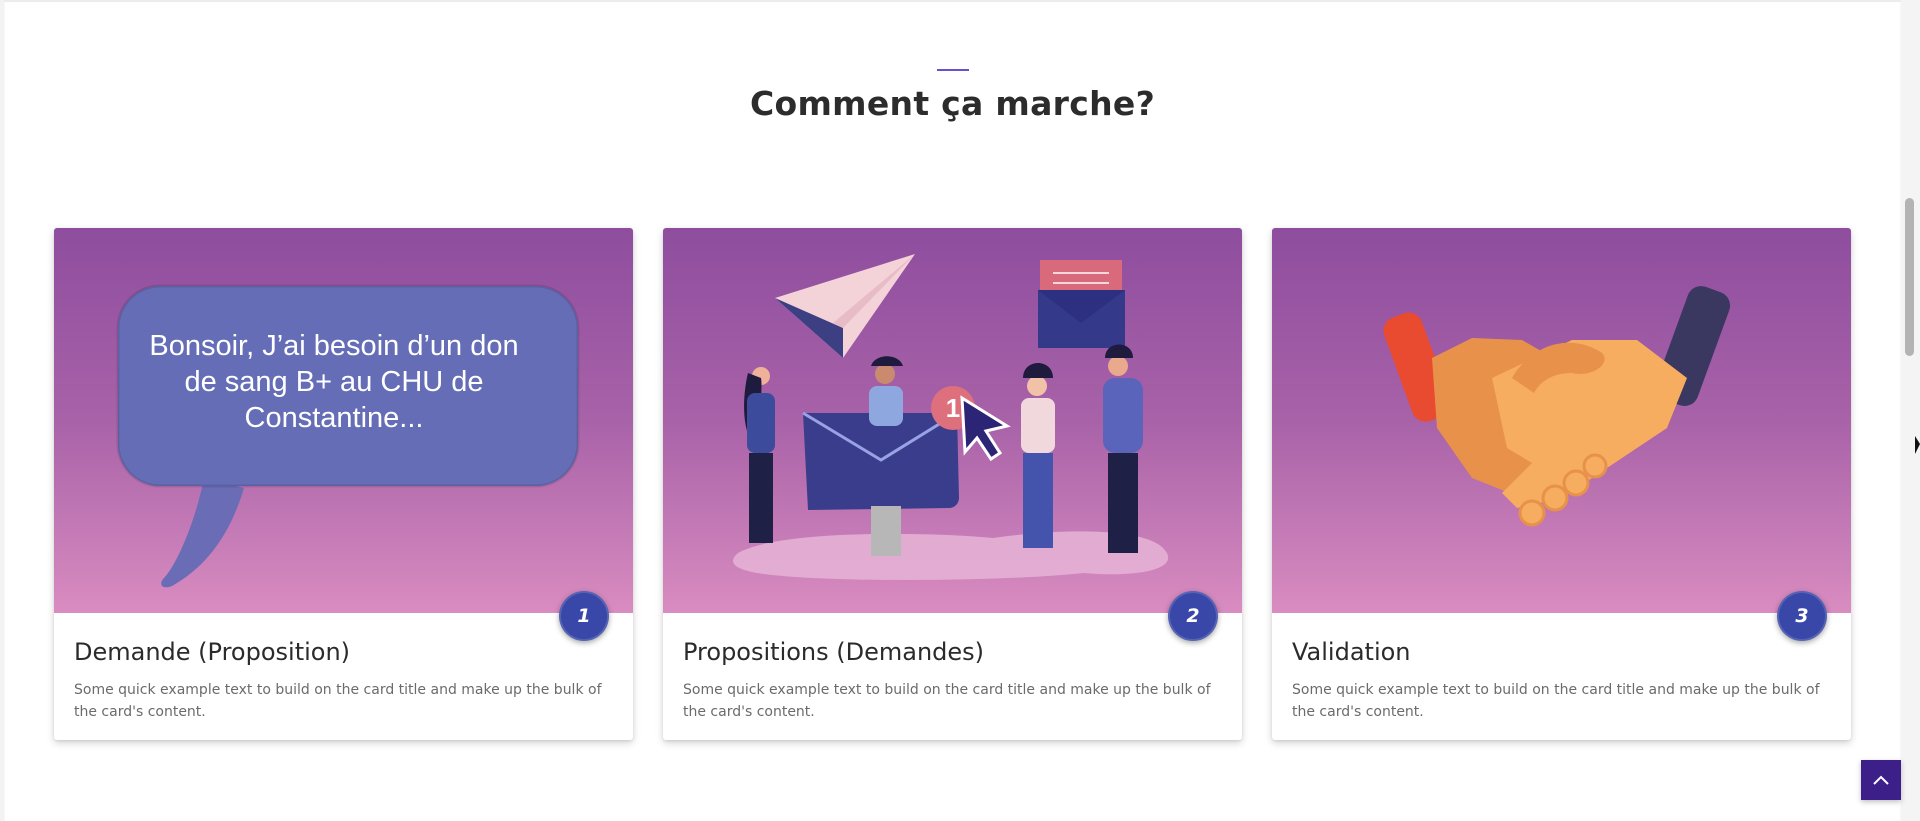 The image size is (1920, 821). I want to click on scrollbar-thumb, so click(1909, 277).